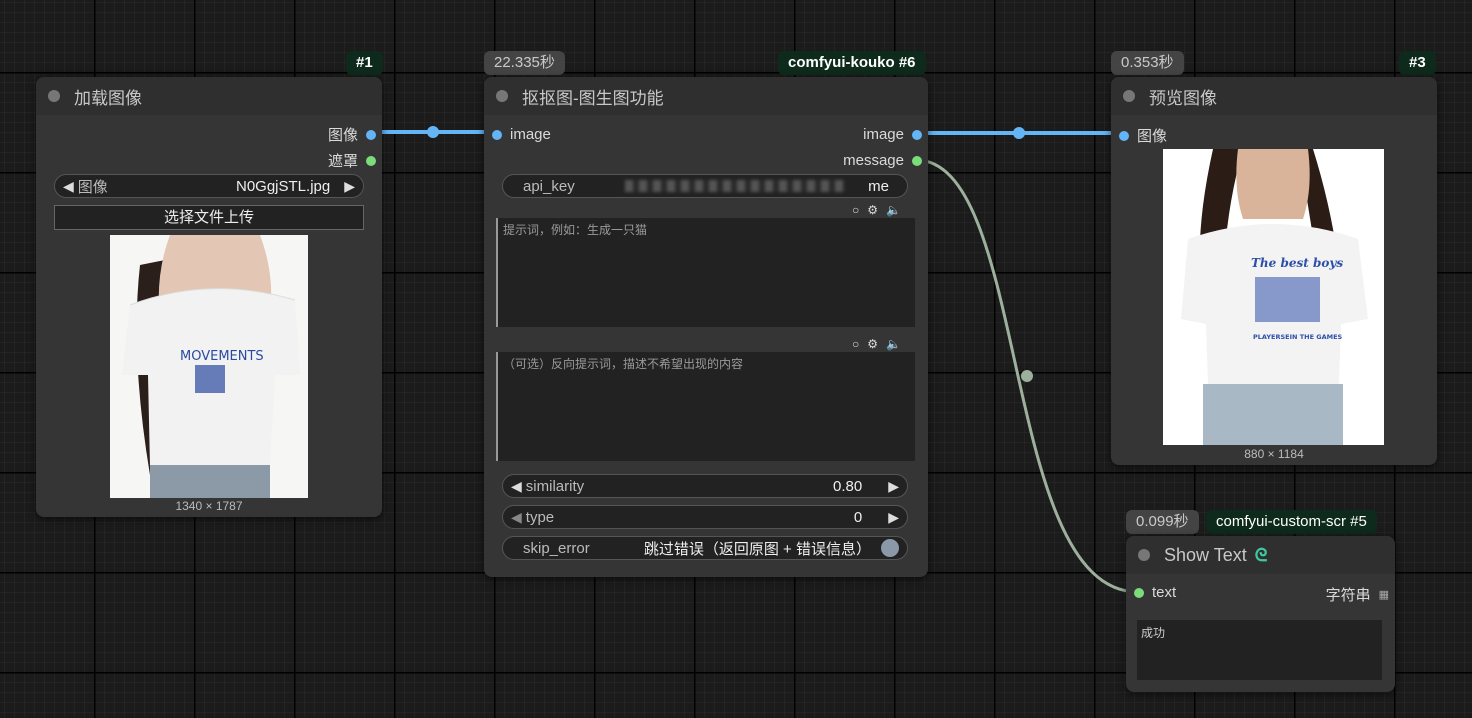 This screenshot has width=1472, height=718. I want to click on api-key-widget: api_key me, so click(705, 186).